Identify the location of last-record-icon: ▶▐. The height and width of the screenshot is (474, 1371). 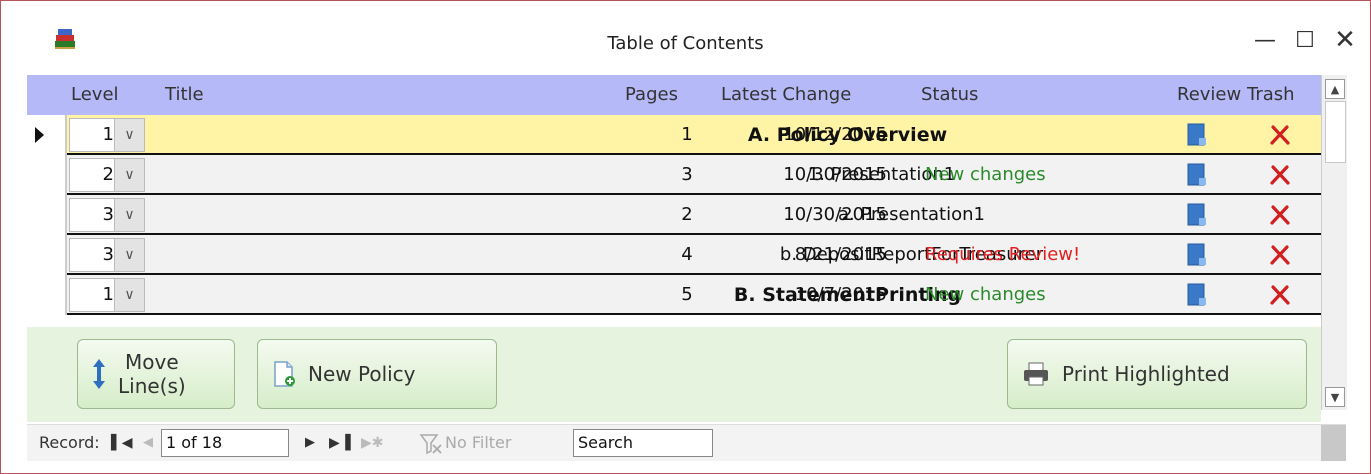
(340, 443).